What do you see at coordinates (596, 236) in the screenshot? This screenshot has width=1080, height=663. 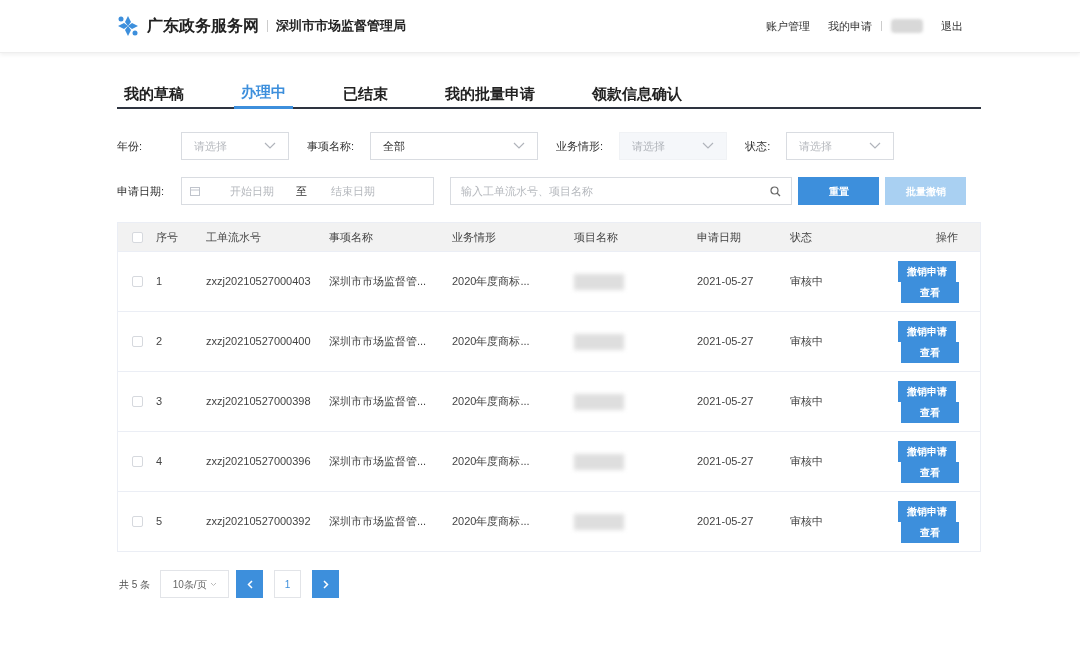 I see `column-header: 项目名称` at bounding box center [596, 236].